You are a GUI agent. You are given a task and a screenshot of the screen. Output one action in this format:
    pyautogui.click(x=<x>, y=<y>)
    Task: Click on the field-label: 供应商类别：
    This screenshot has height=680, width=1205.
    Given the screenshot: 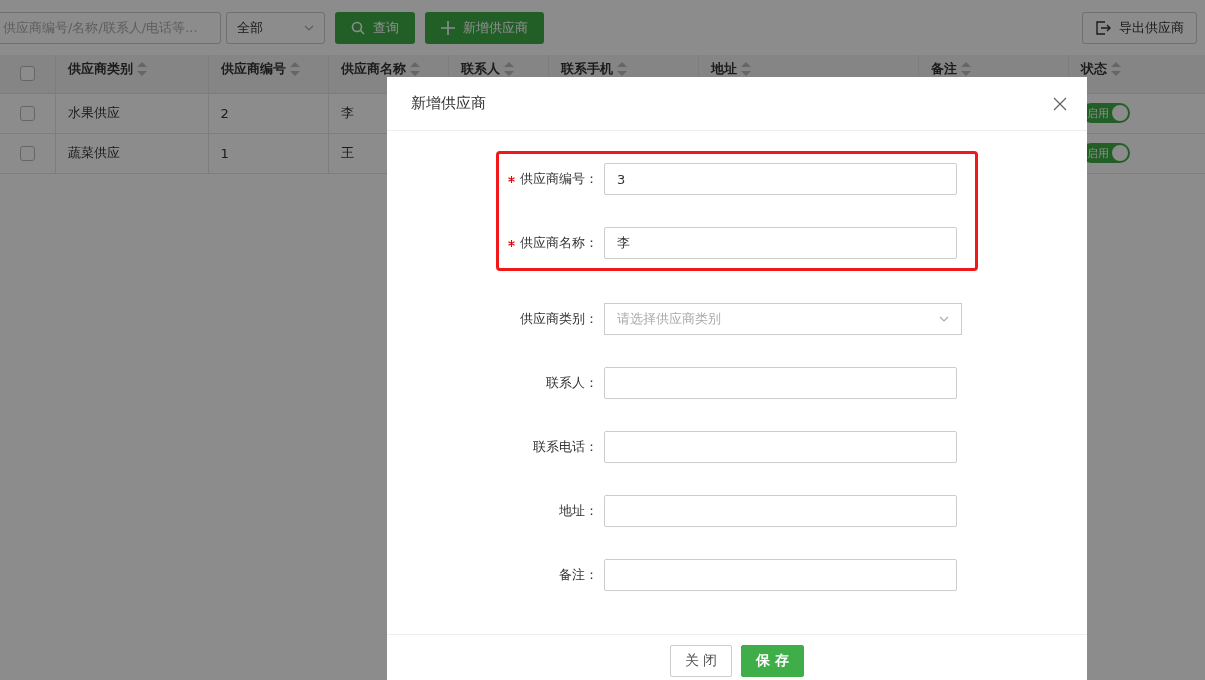 What is the action you would take?
    pyautogui.click(x=559, y=319)
    